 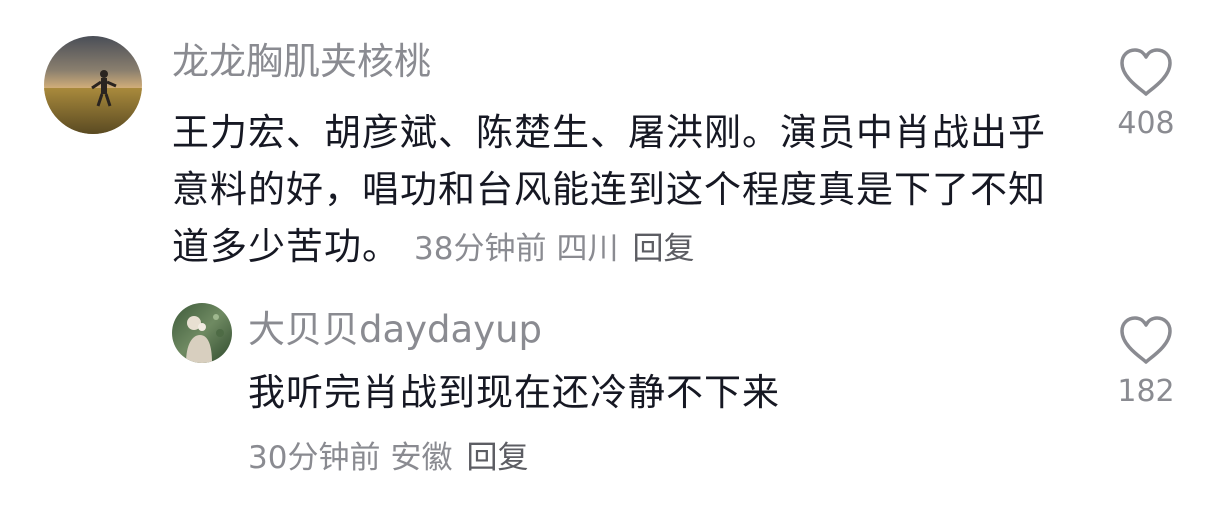 I want to click on comment-time: 38分钟前, so click(x=480, y=249).